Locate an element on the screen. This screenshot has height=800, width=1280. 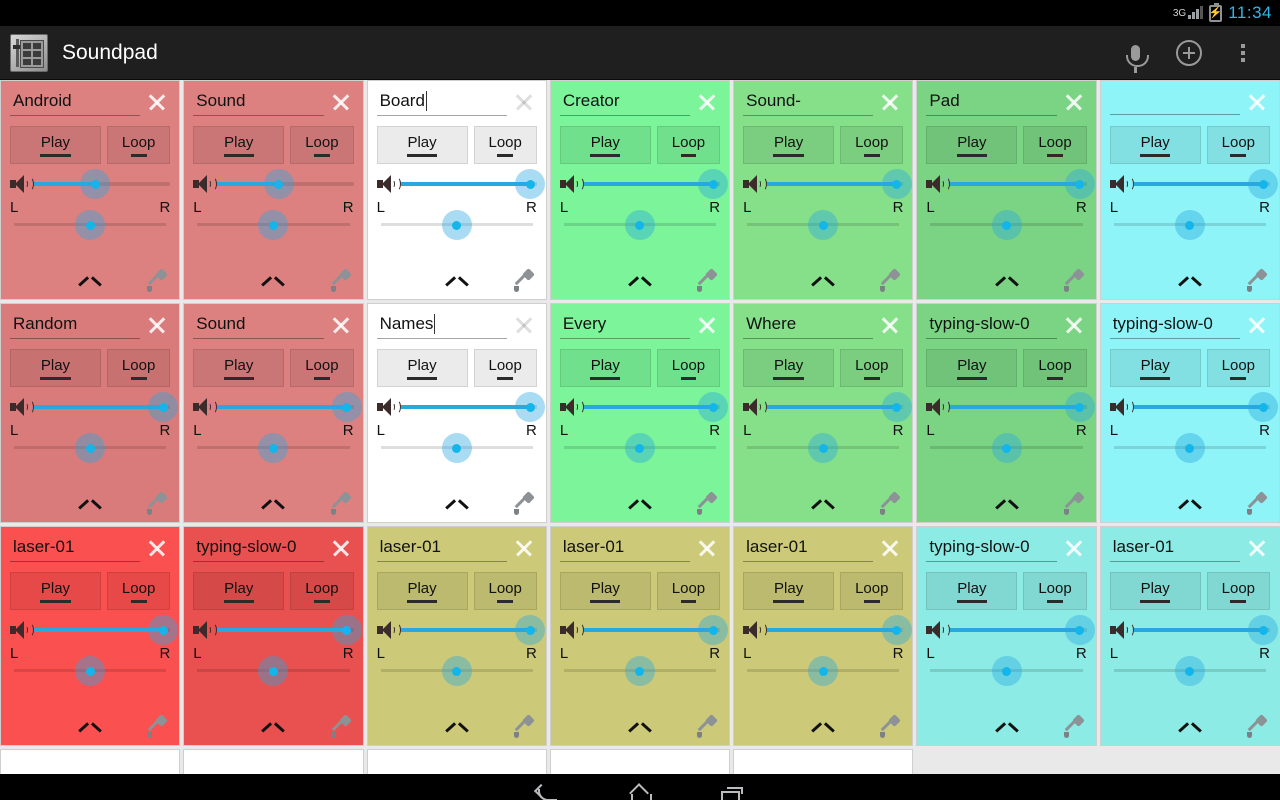
record-button is located at coordinates (1135, 53).